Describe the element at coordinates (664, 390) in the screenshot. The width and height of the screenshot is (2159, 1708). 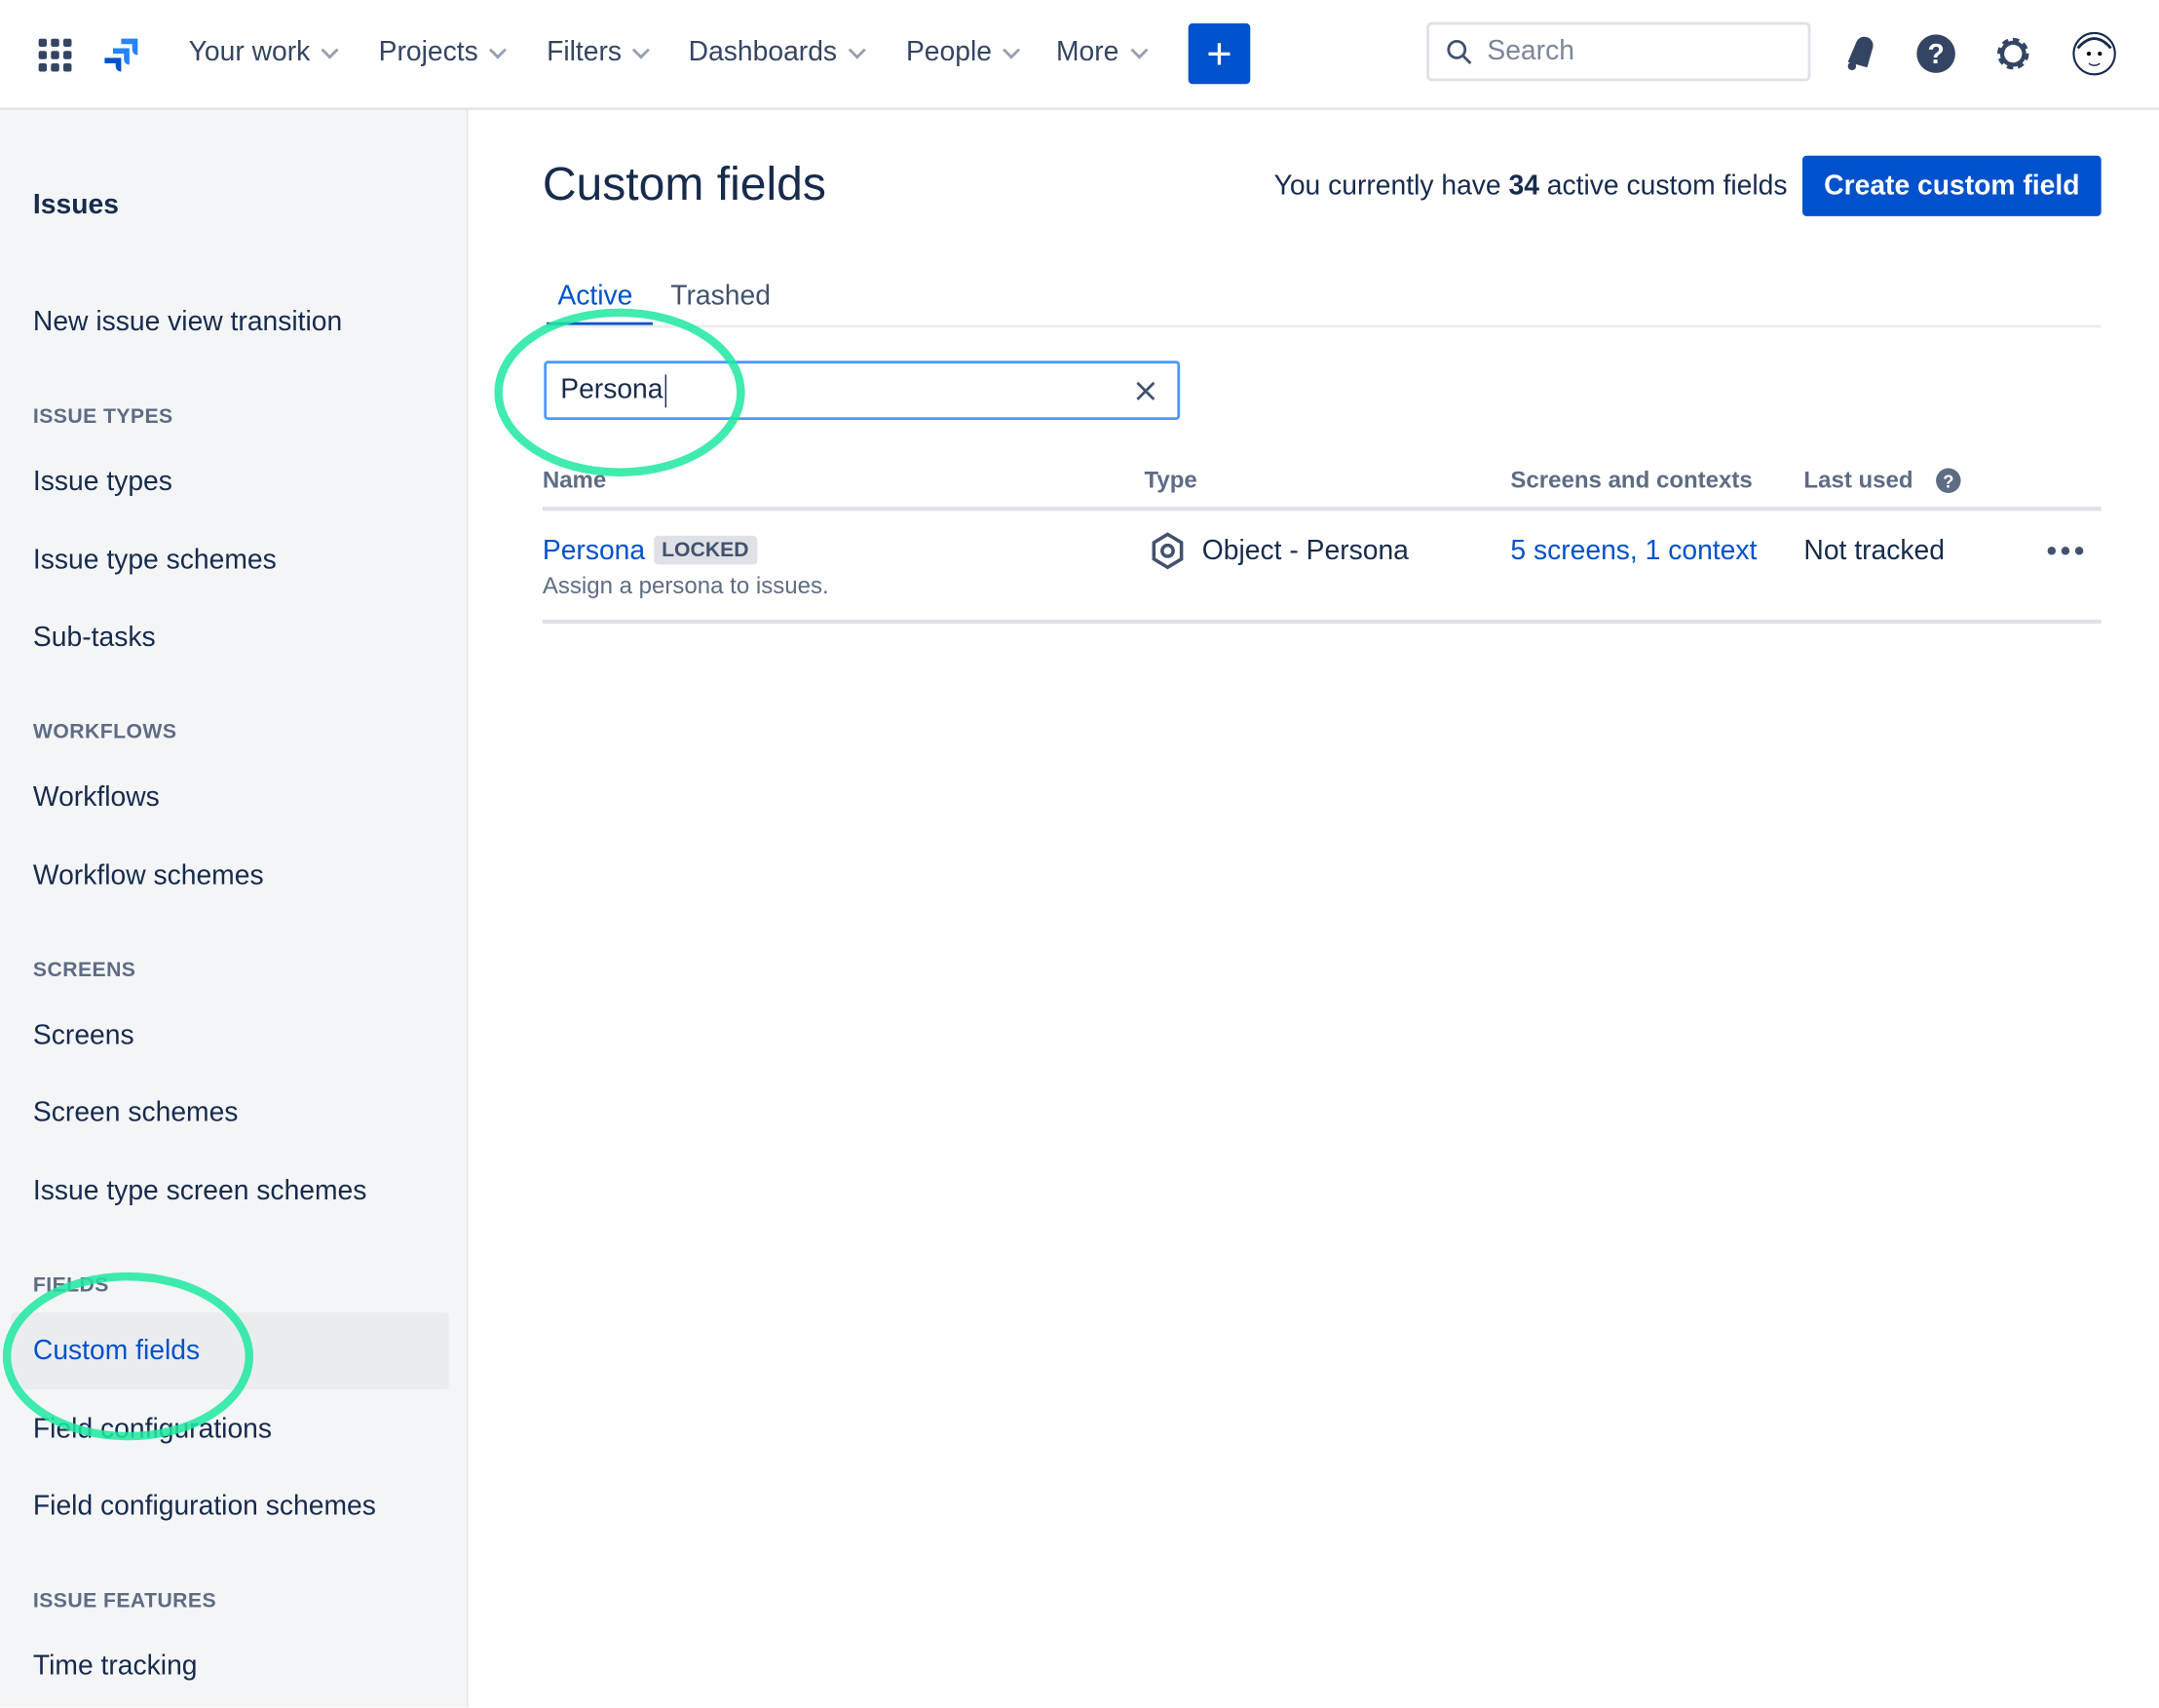
I see `text-cursor` at that location.